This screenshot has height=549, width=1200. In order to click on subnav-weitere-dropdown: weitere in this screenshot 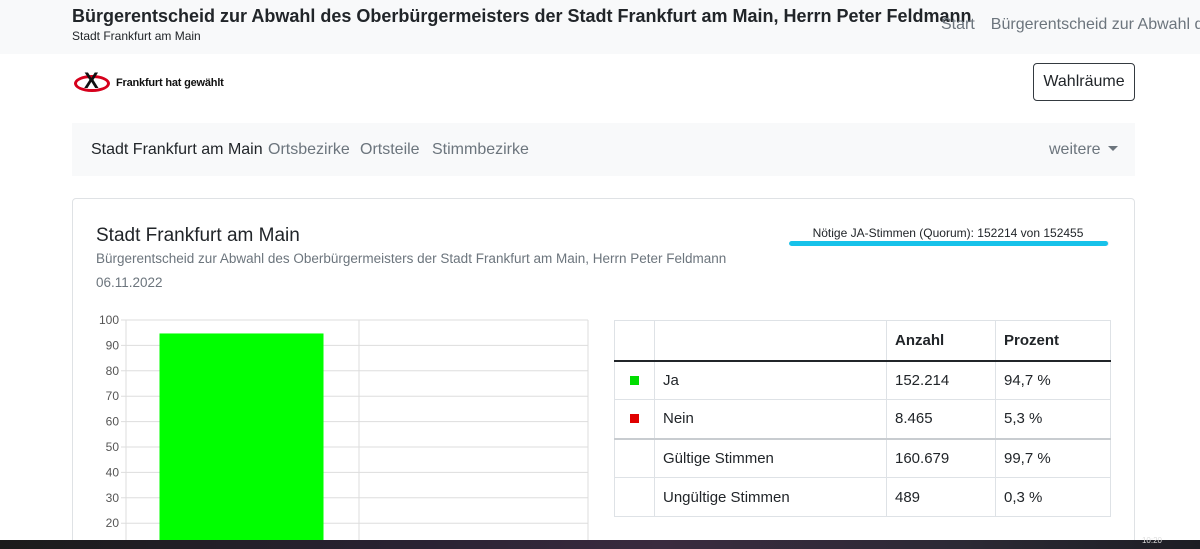, I will do `click(1083, 150)`.